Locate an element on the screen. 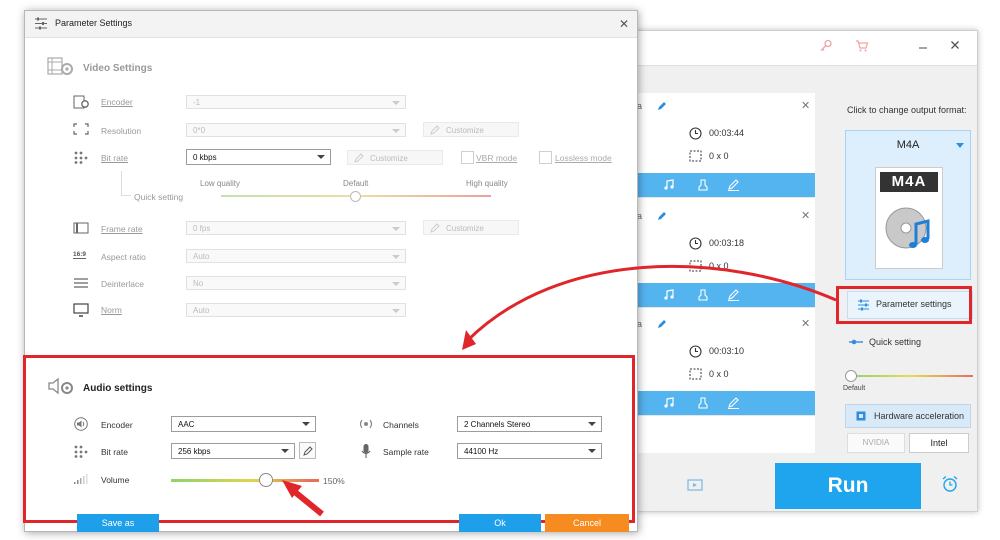 The width and height of the screenshot is (1000, 540). dropdown-arrow-icon is located at coordinates (960, 146).